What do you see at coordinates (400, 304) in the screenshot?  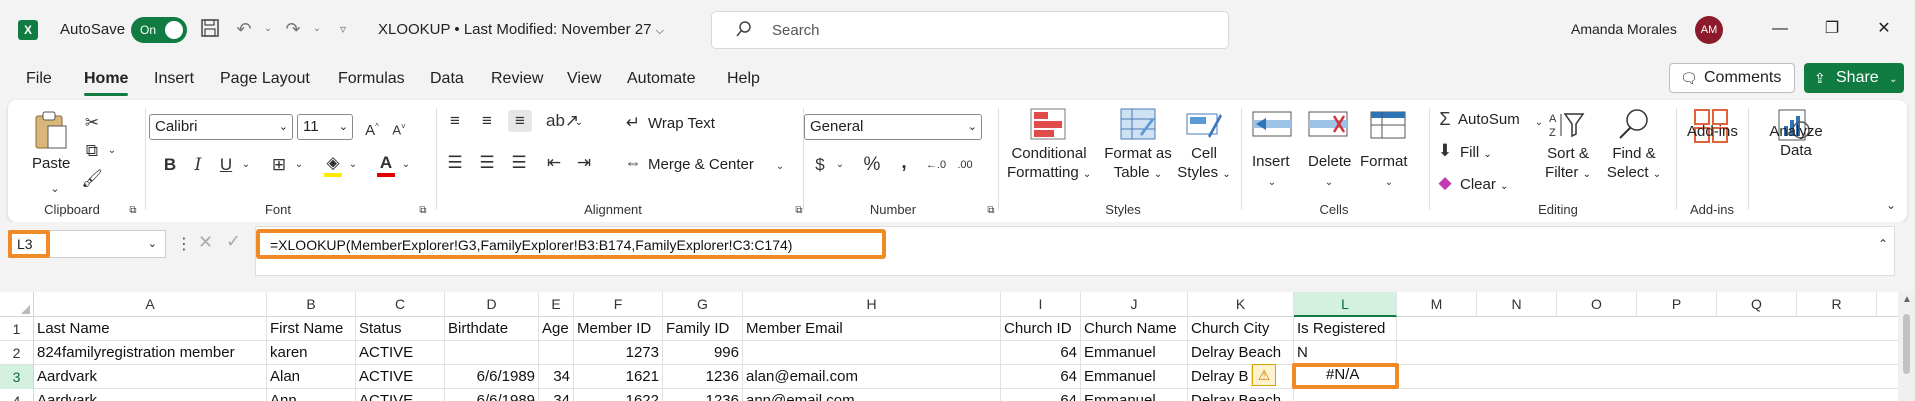 I see `column-header: C` at bounding box center [400, 304].